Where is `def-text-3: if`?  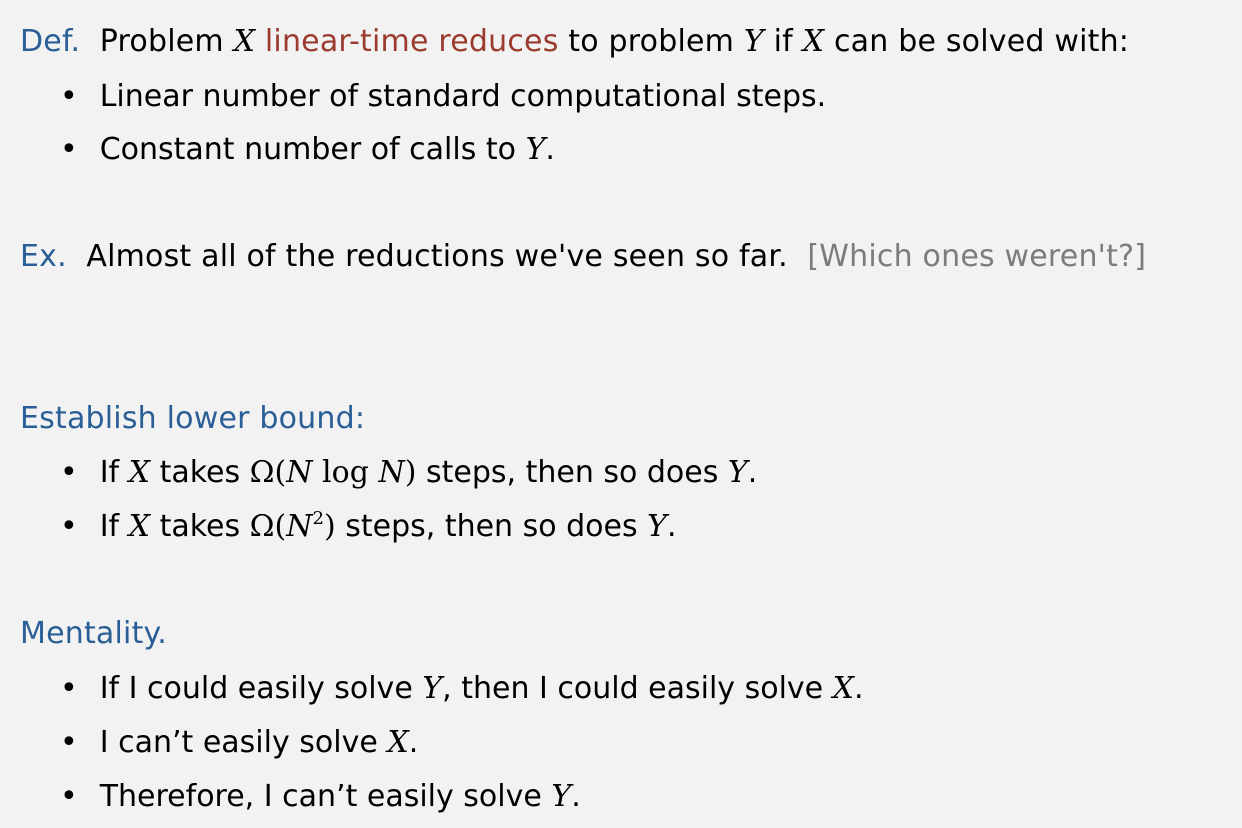 def-text-3: if is located at coordinates (783, 41).